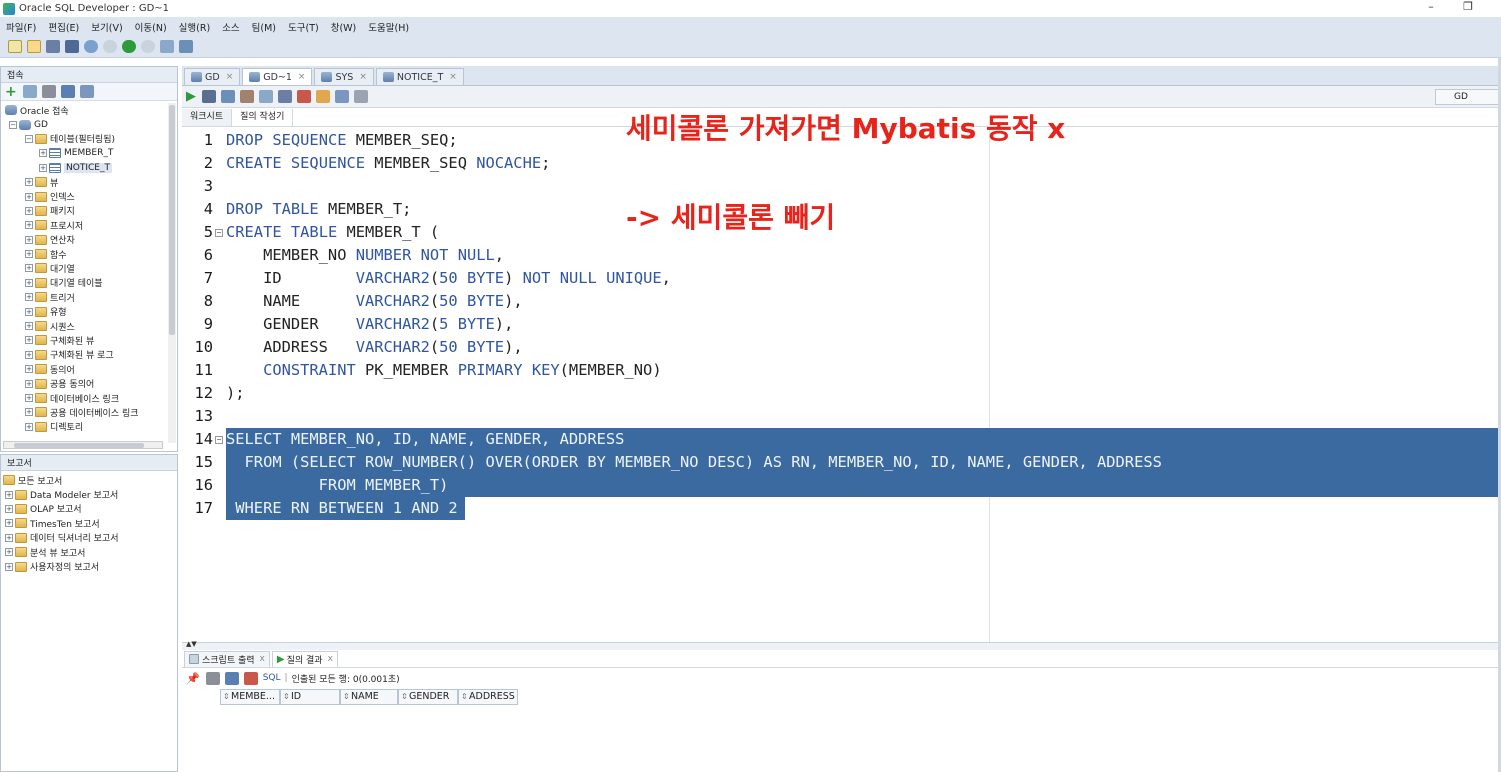 The width and height of the screenshot is (1501, 772). What do you see at coordinates (361, 96) in the screenshot?
I see `format-icon` at bounding box center [361, 96].